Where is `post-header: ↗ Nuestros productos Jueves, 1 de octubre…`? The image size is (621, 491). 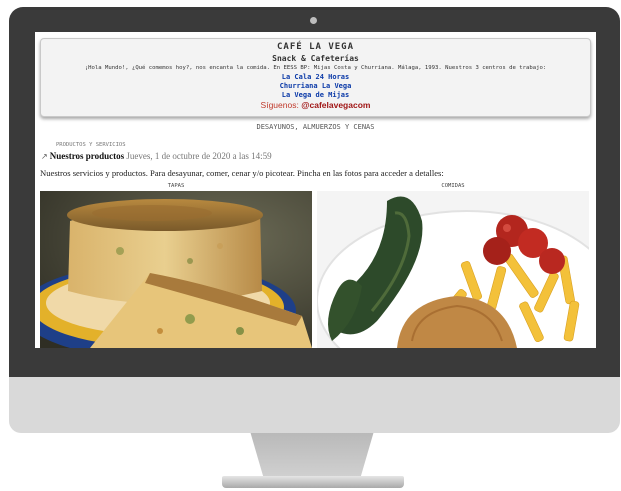
post-header: ↗ Nuestros productos Jueves, 1 de octubre… is located at coordinates (156, 156).